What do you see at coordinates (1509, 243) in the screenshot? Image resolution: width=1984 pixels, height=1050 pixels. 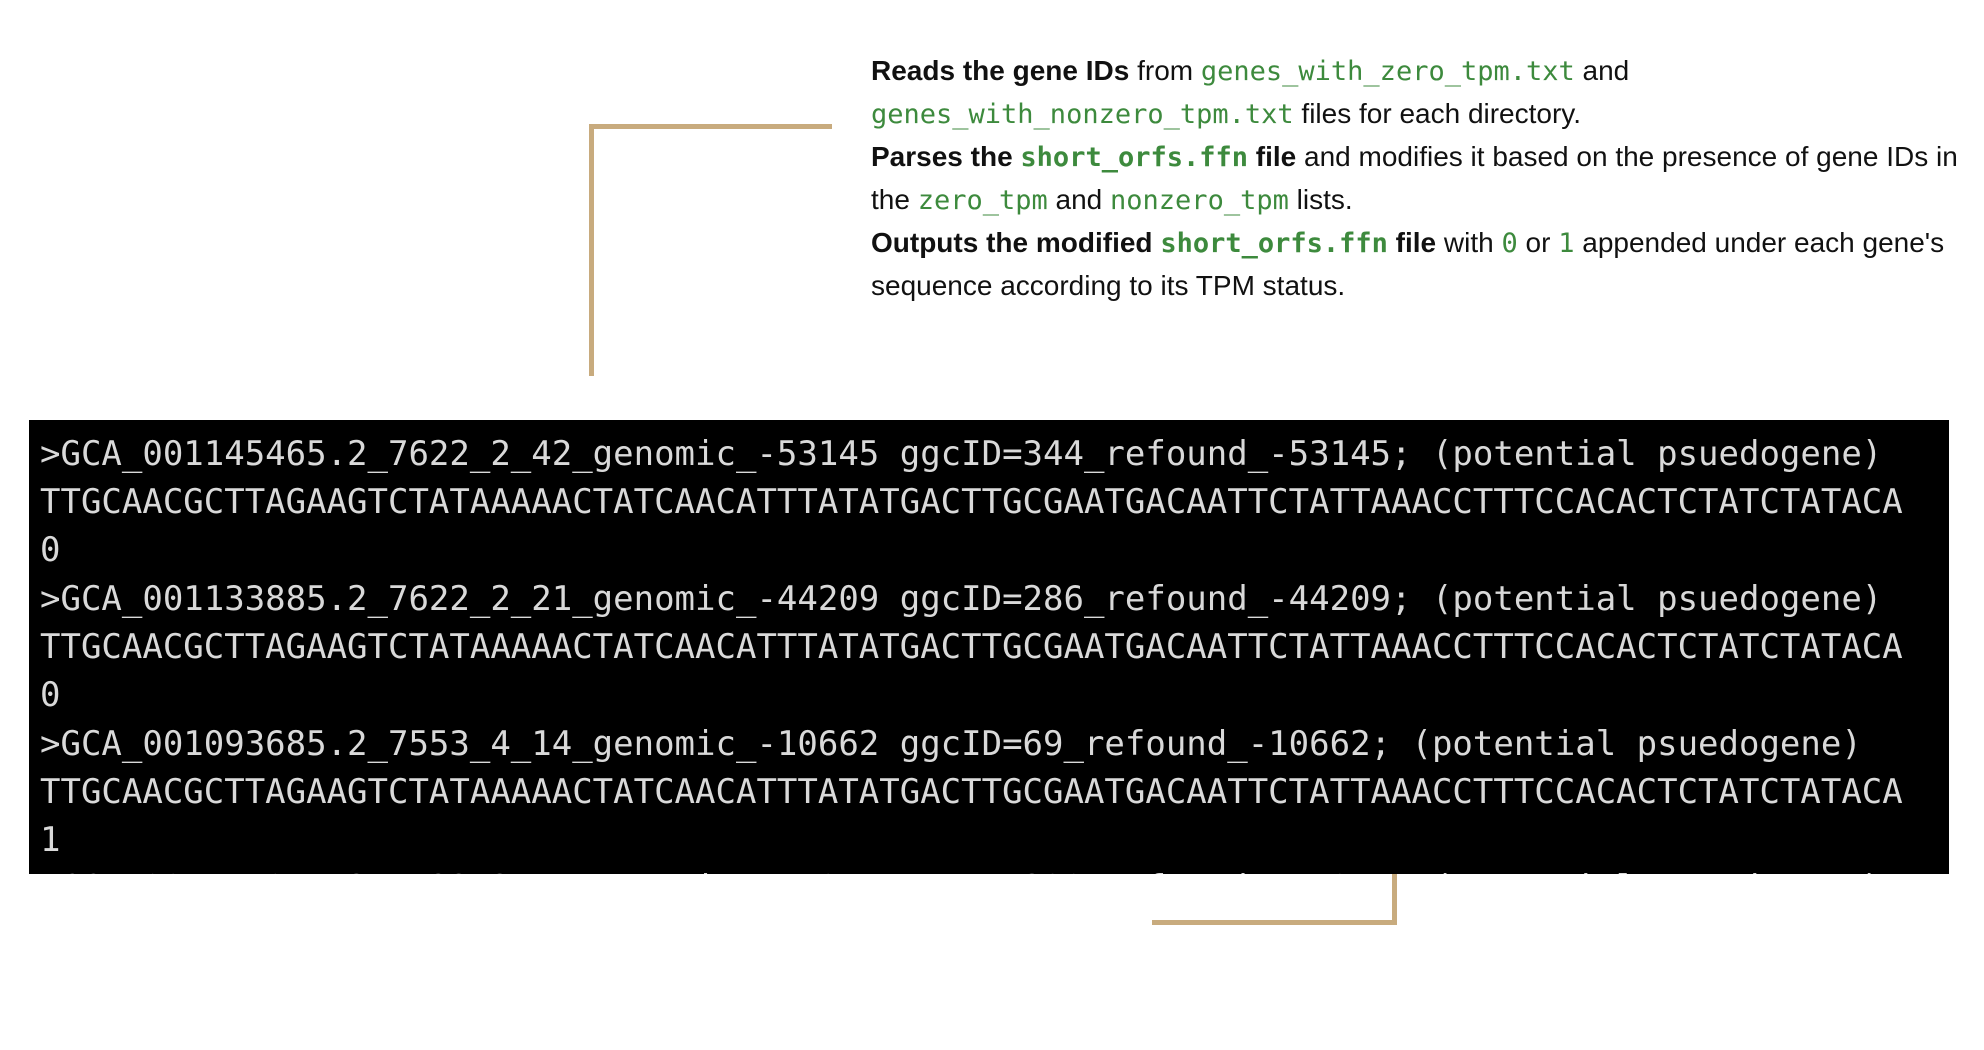 I see `value-code: 0` at bounding box center [1509, 243].